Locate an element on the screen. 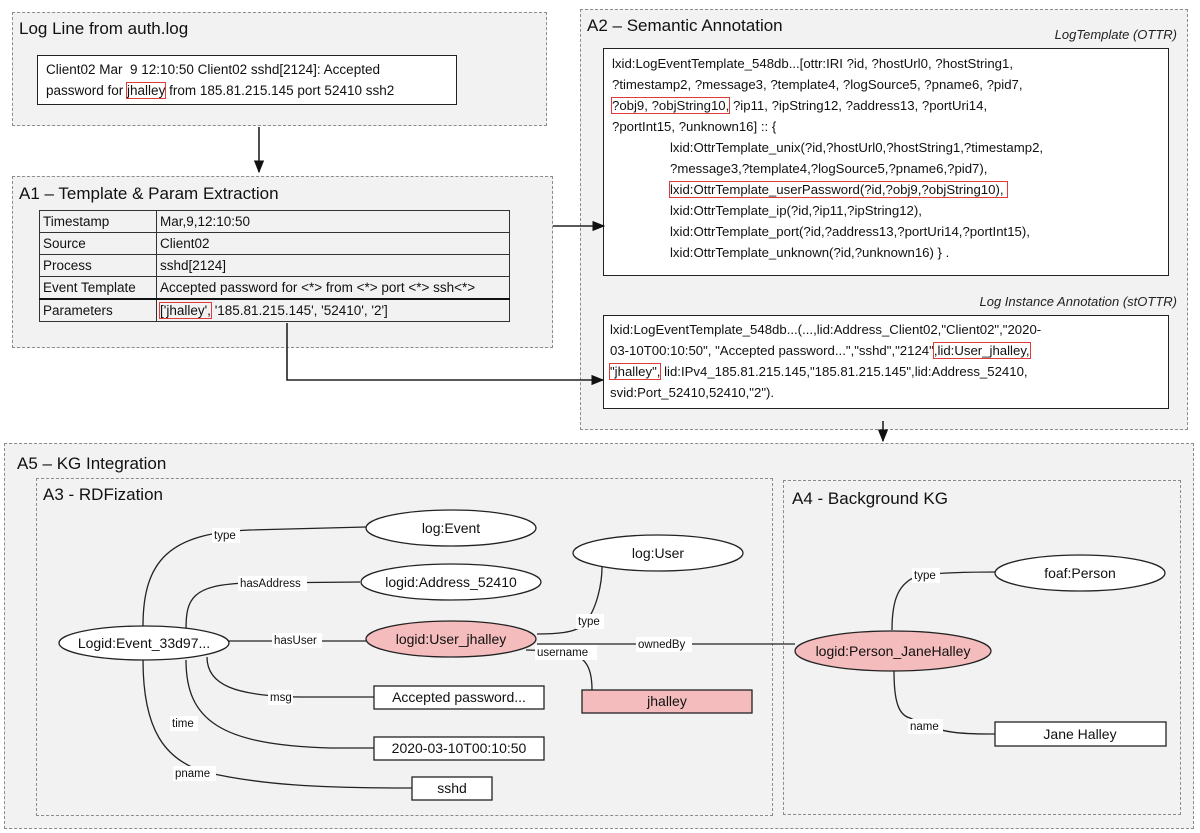 The height and width of the screenshot is (833, 1200). node-foaf-person-label: foaf:Person is located at coordinates (1080, 573).